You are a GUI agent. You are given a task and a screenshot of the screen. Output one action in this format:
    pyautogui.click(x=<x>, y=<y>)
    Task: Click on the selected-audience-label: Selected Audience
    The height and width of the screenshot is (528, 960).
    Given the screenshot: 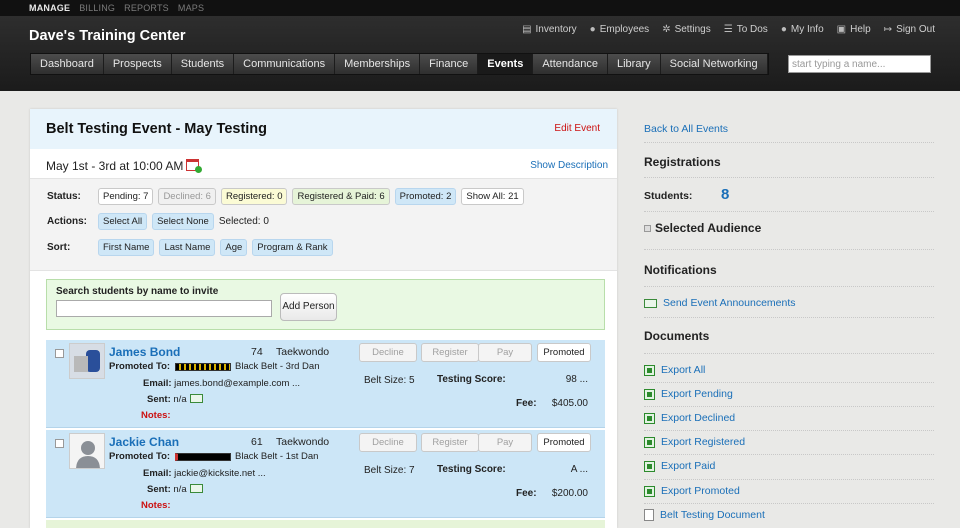 What is the action you would take?
    pyautogui.click(x=708, y=228)
    